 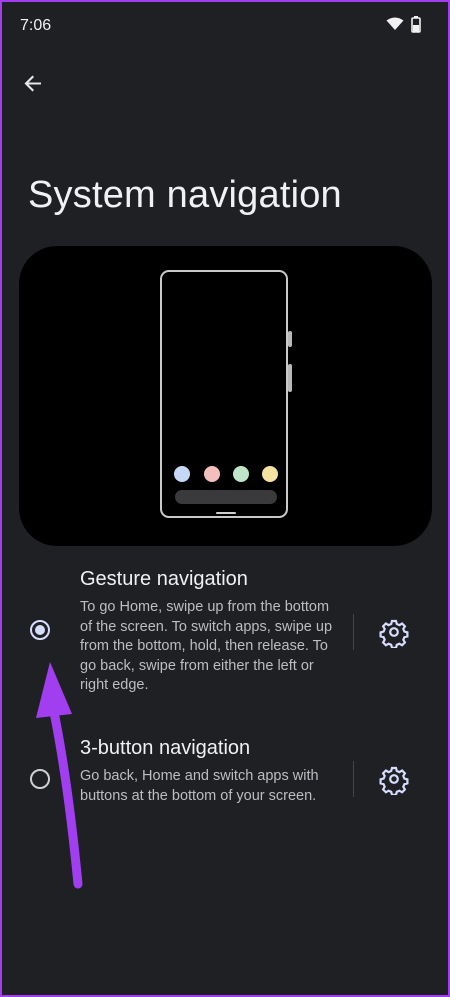 I want to click on annotation-arrow, so click(x=59, y=775).